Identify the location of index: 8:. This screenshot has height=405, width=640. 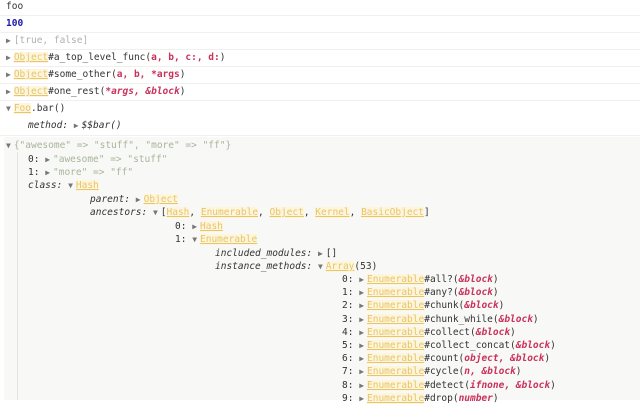
(348, 385).